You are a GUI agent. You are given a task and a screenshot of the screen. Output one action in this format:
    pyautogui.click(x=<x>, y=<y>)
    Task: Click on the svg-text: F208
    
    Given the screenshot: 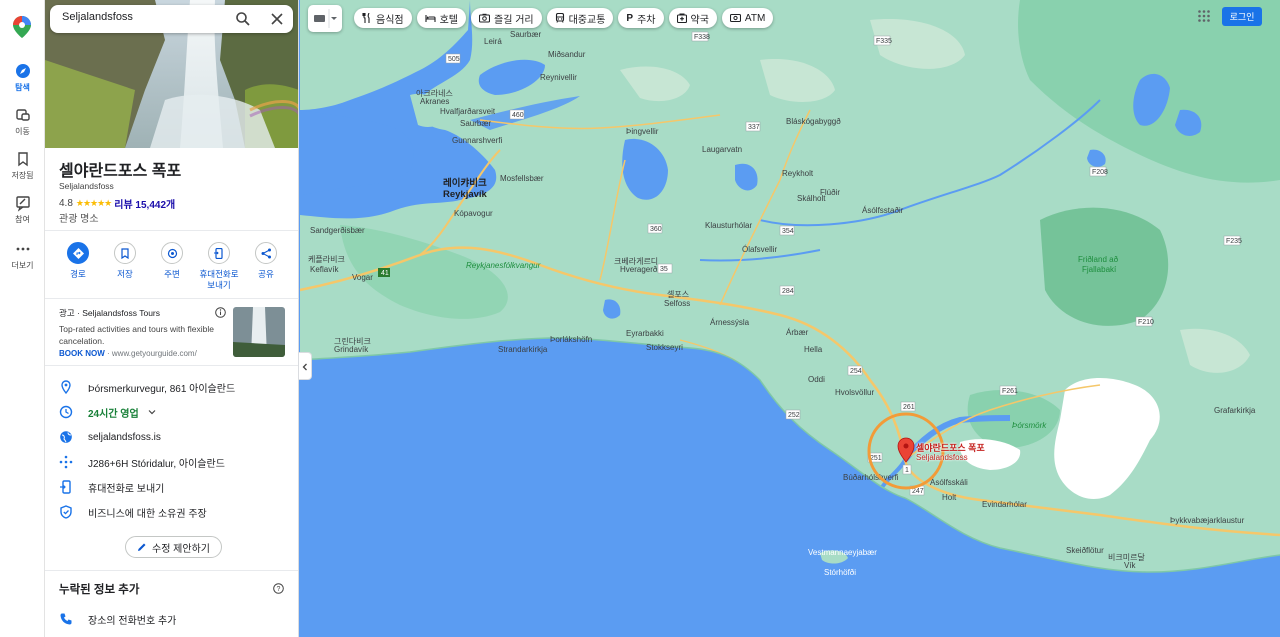 What is the action you would take?
    pyautogui.click(x=1100, y=172)
    